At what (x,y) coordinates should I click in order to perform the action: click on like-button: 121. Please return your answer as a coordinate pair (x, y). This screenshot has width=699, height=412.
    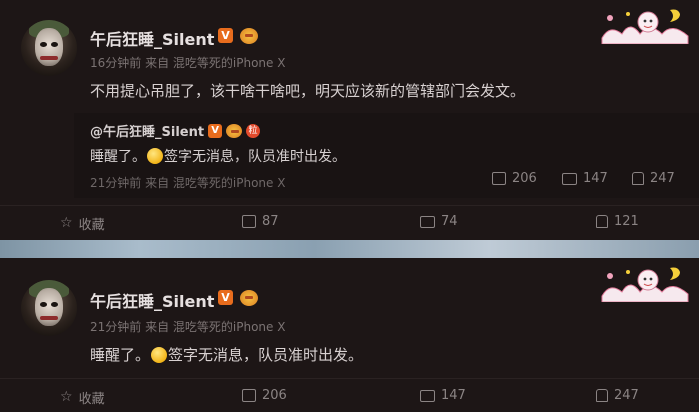
    Looking at the image, I should click on (617, 221).